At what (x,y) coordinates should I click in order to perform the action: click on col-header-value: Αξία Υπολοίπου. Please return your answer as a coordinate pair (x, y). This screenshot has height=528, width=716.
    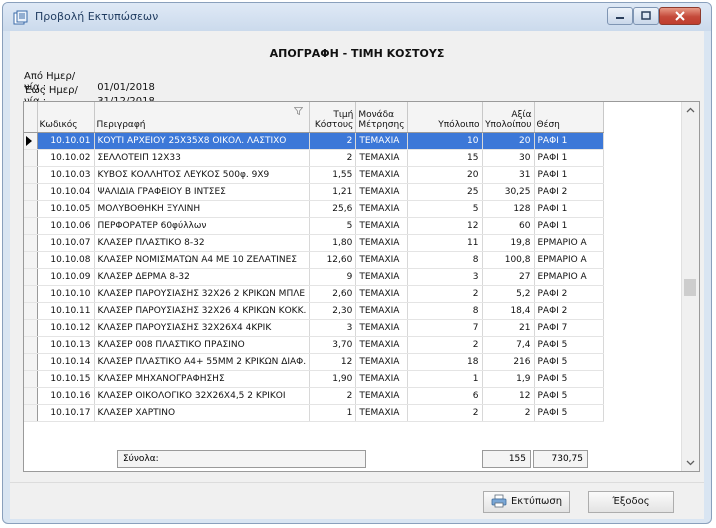
    Looking at the image, I should click on (508, 117).